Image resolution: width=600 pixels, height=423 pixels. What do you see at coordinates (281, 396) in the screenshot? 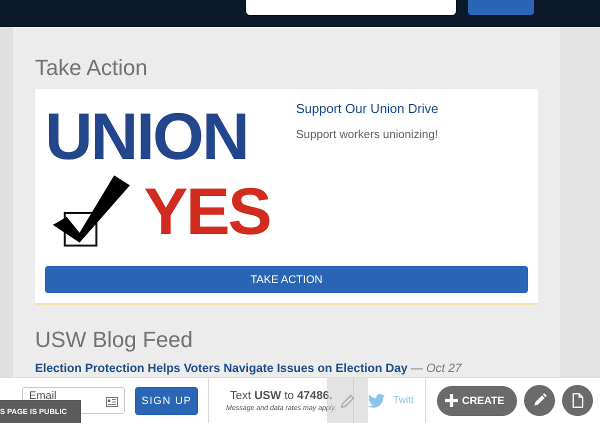
I see `sms-text: Text USW to 47486.` at bounding box center [281, 396].